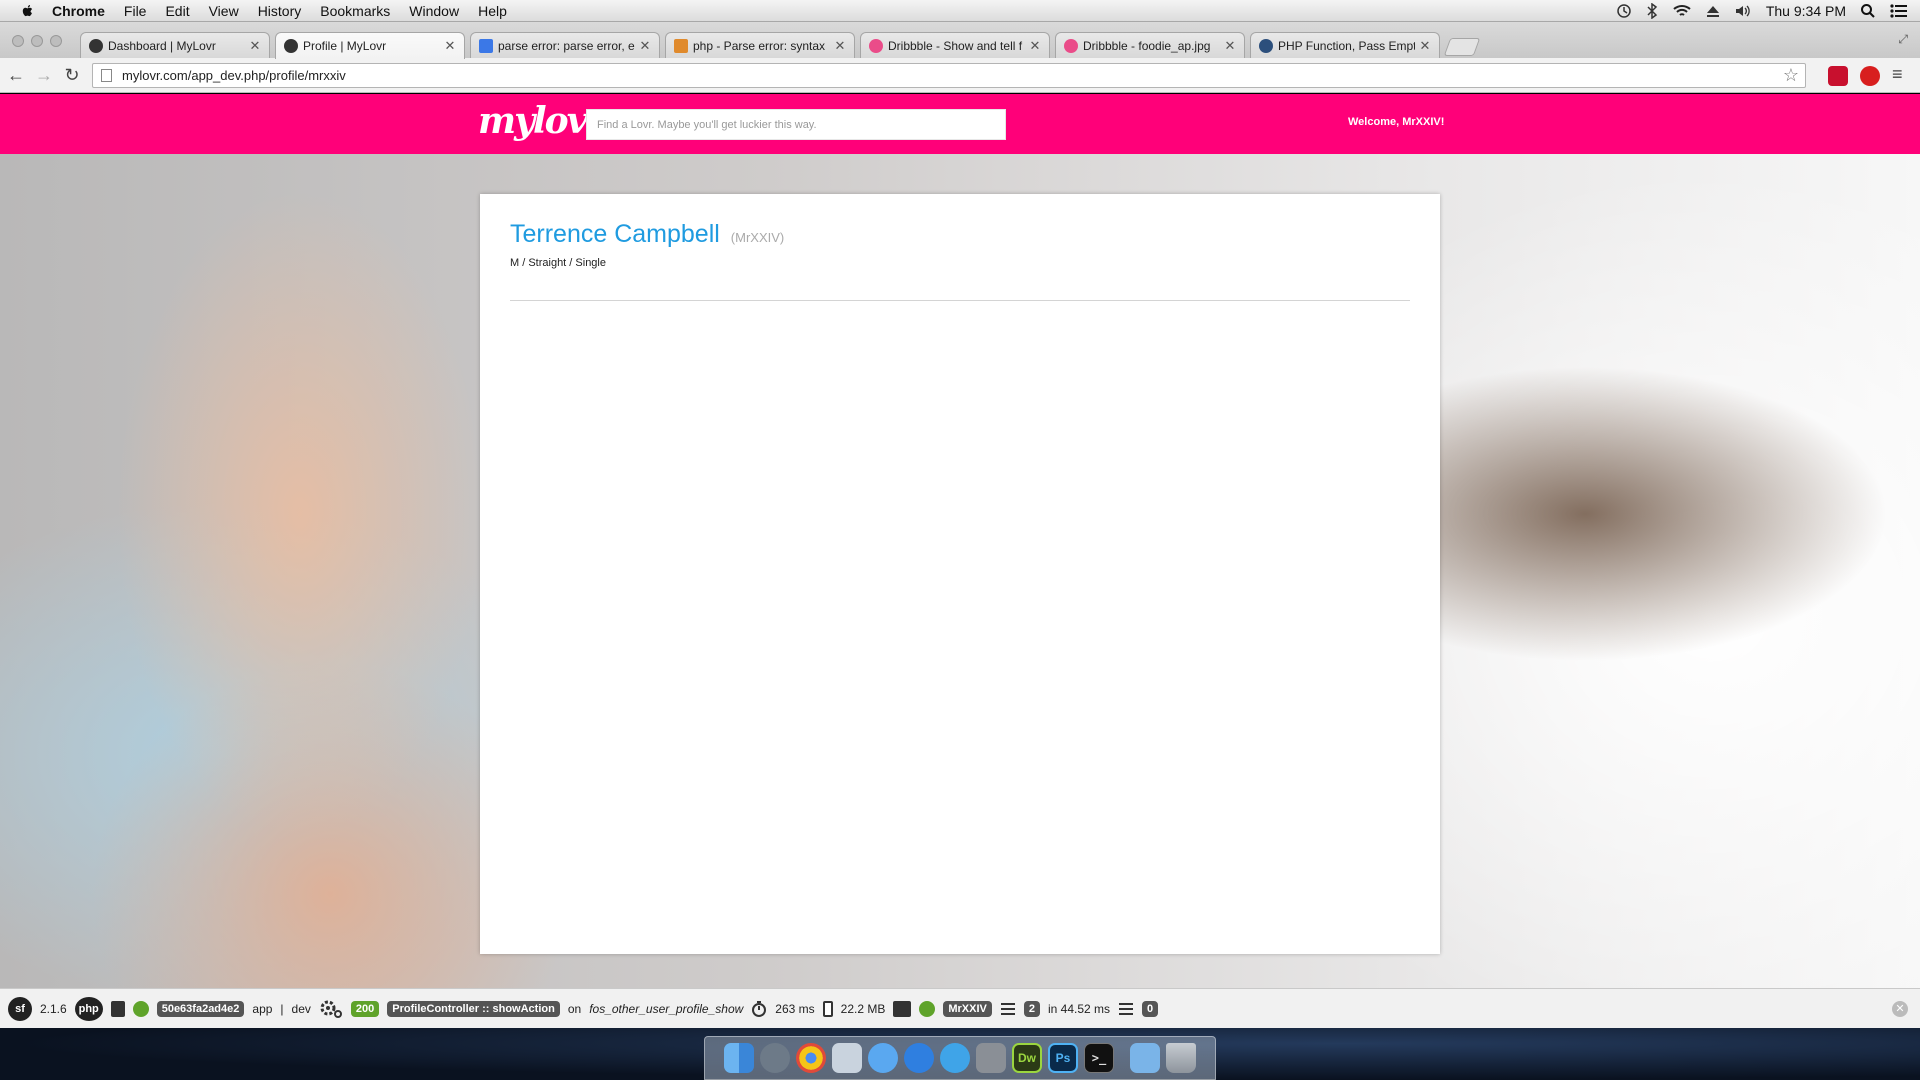 This screenshot has height=1080, width=1920. What do you see at coordinates (1099, 1058) in the screenshot?
I see `terminal-icon: >_` at bounding box center [1099, 1058].